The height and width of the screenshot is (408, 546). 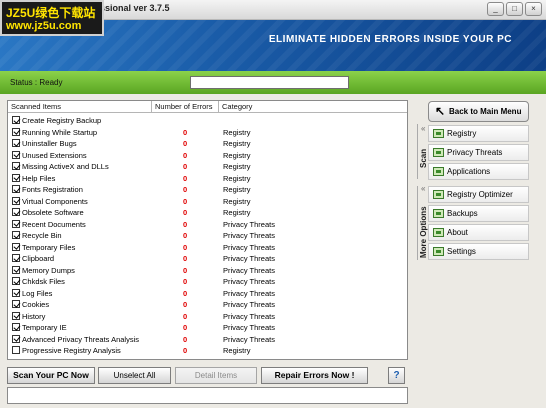 What do you see at coordinates (314, 375) in the screenshot?
I see `repair-errors-button: Repair Errors Now !` at bounding box center [314, 375].